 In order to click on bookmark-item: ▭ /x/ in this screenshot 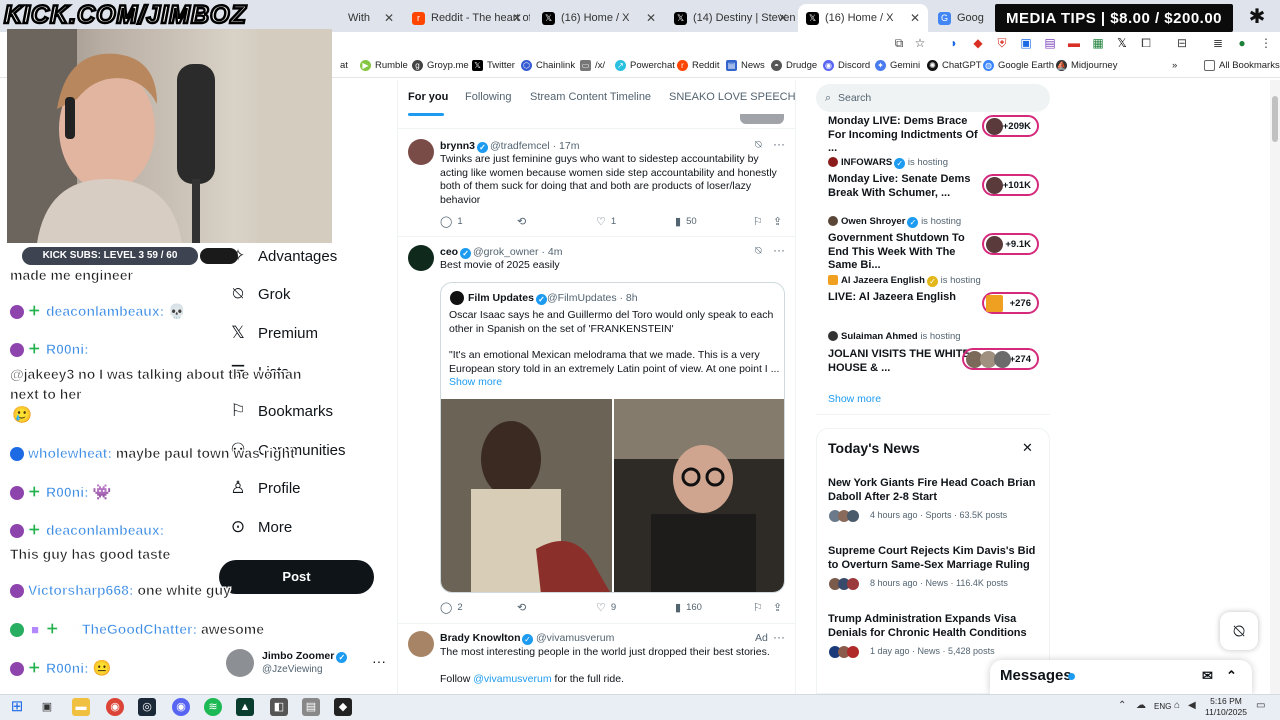, I will do `click(592, 65)`.